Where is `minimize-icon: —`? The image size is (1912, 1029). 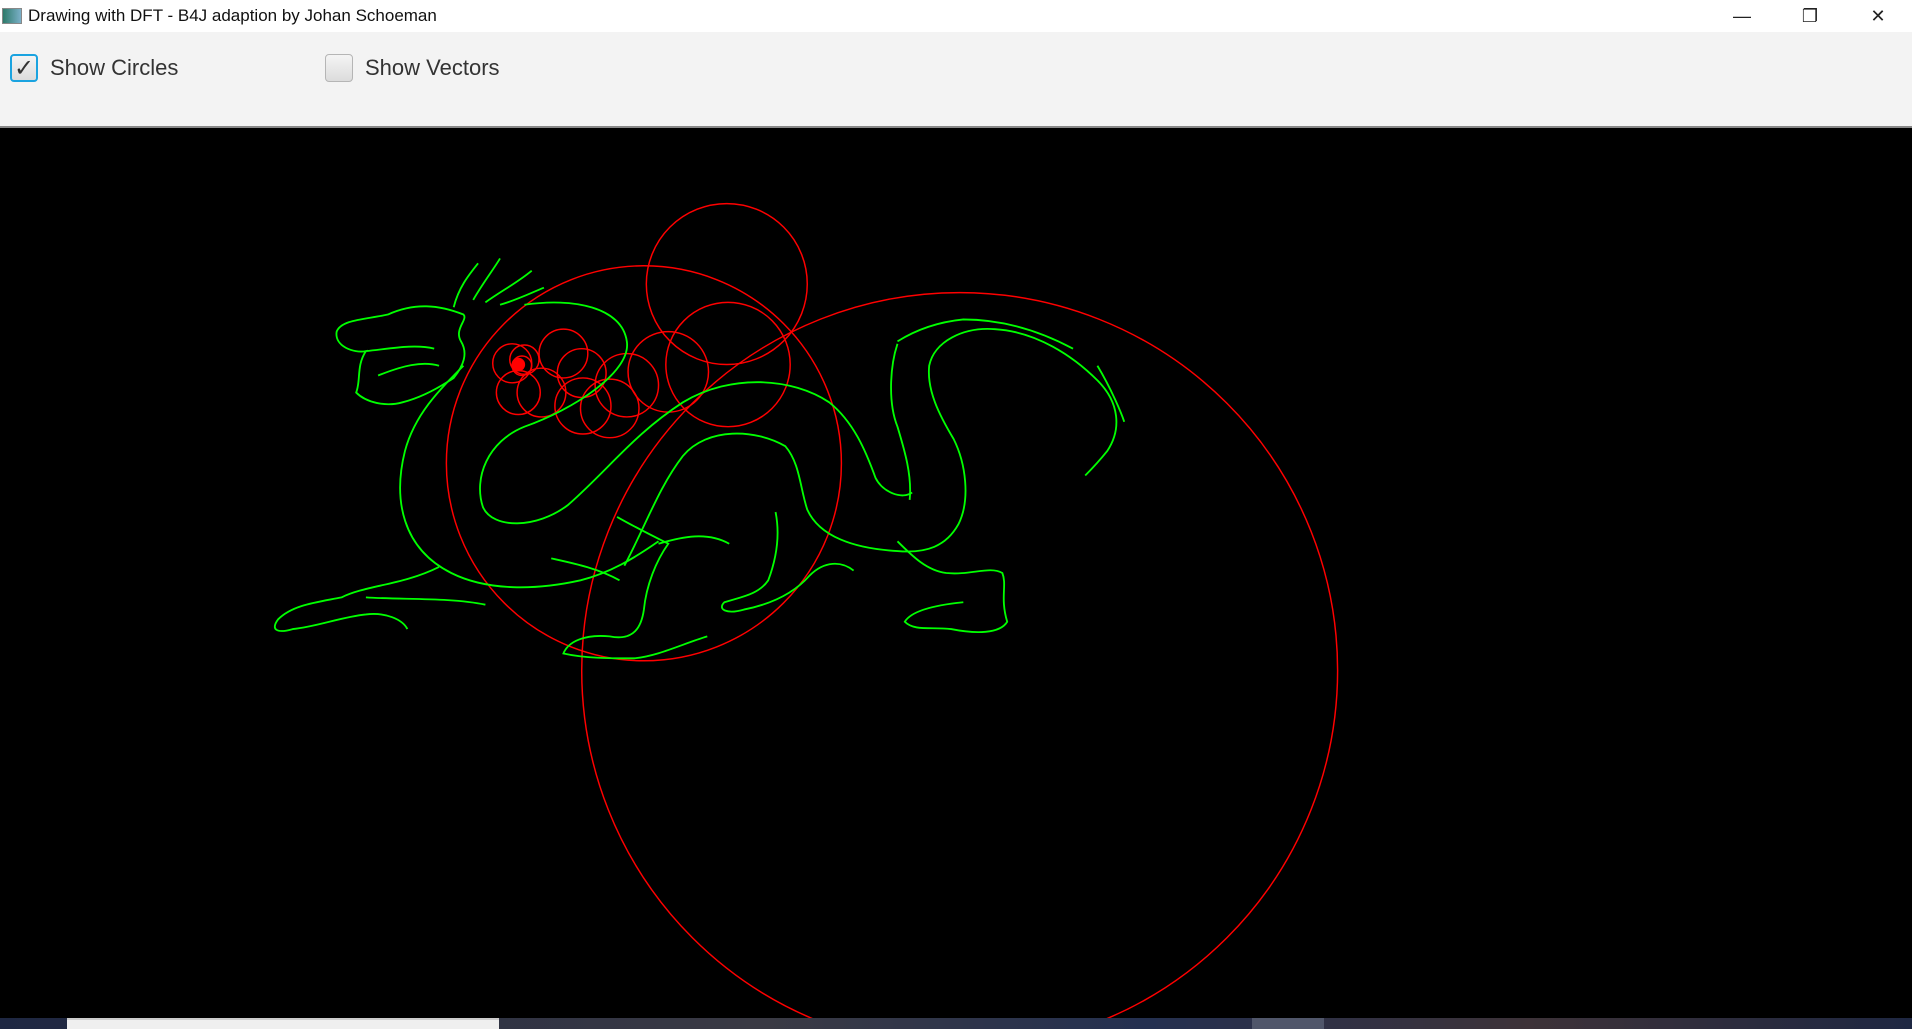
minimize-icon: — is located at coordinates (1742, 15).